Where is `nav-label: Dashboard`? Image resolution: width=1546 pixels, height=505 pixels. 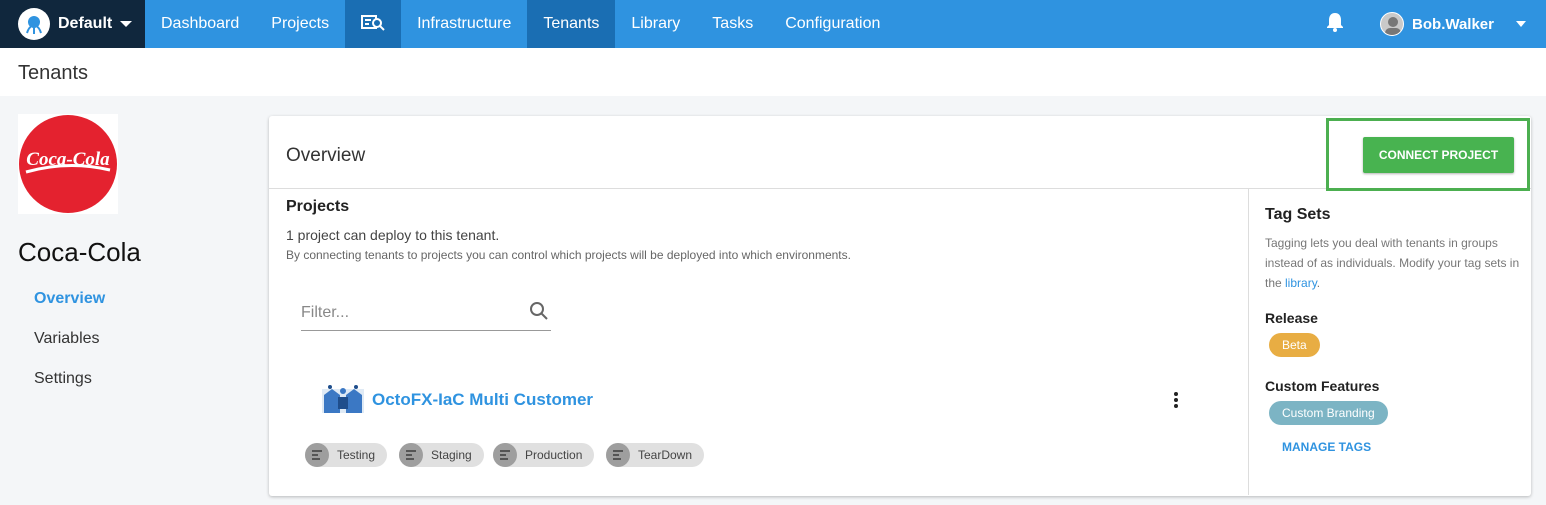 nav-label: Dashboard is located at coordinates (200, 23).